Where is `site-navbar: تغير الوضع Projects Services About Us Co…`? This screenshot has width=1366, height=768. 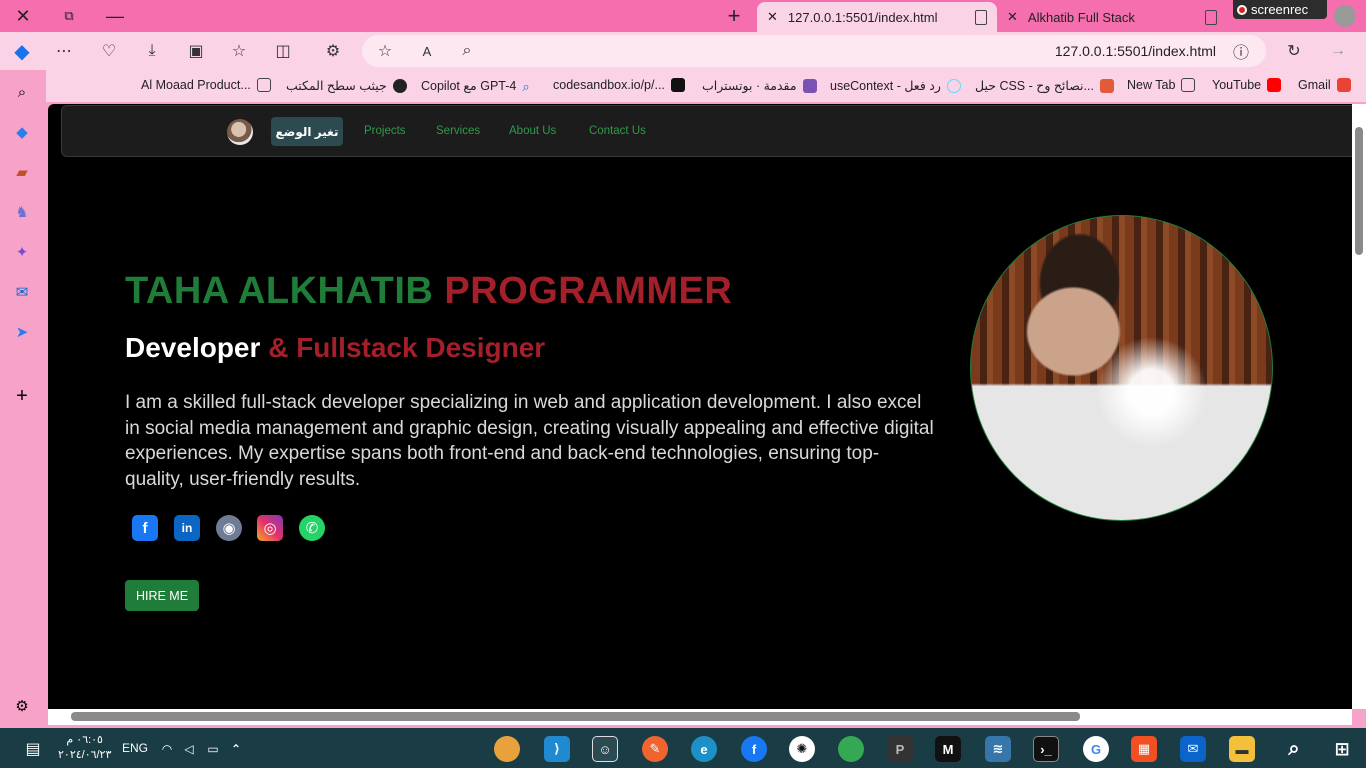
site-navbar: تغير الوضع Projects Services About Us Co… is located at coordinates (706, 131).